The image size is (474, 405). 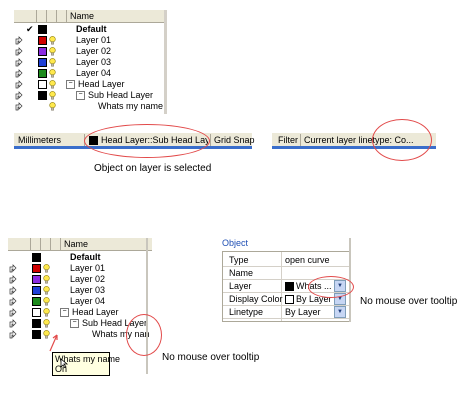 I want to click on caption-no-tooltip-right: No mouse over tooltip, so click(x=409, y=301).